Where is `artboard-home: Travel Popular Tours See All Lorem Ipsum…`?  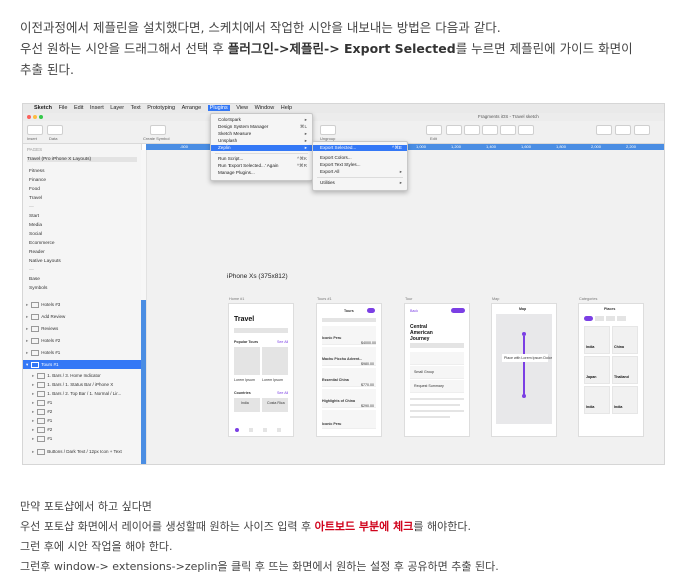
artboard-home: Travel Popular Tours See All Lorem Ipsum… is located at coordinates (261, 370).